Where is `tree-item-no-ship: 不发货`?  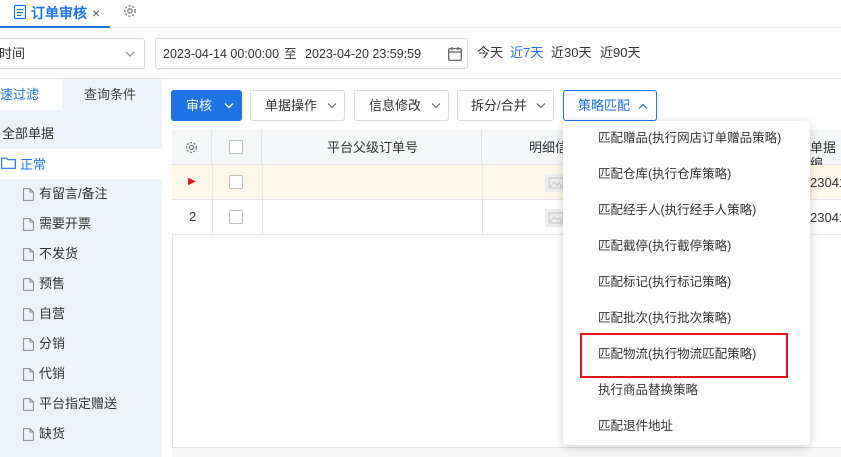
tree-item-no-ship: 不发货 is located at coordinates (58, 254).